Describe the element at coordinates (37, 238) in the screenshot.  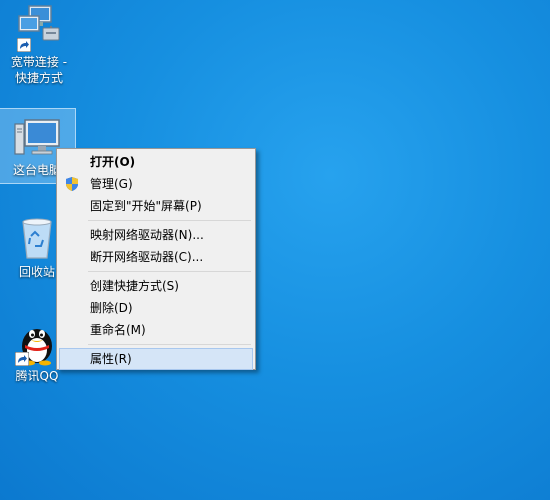
I see `recycle-bin-icon` at that location.